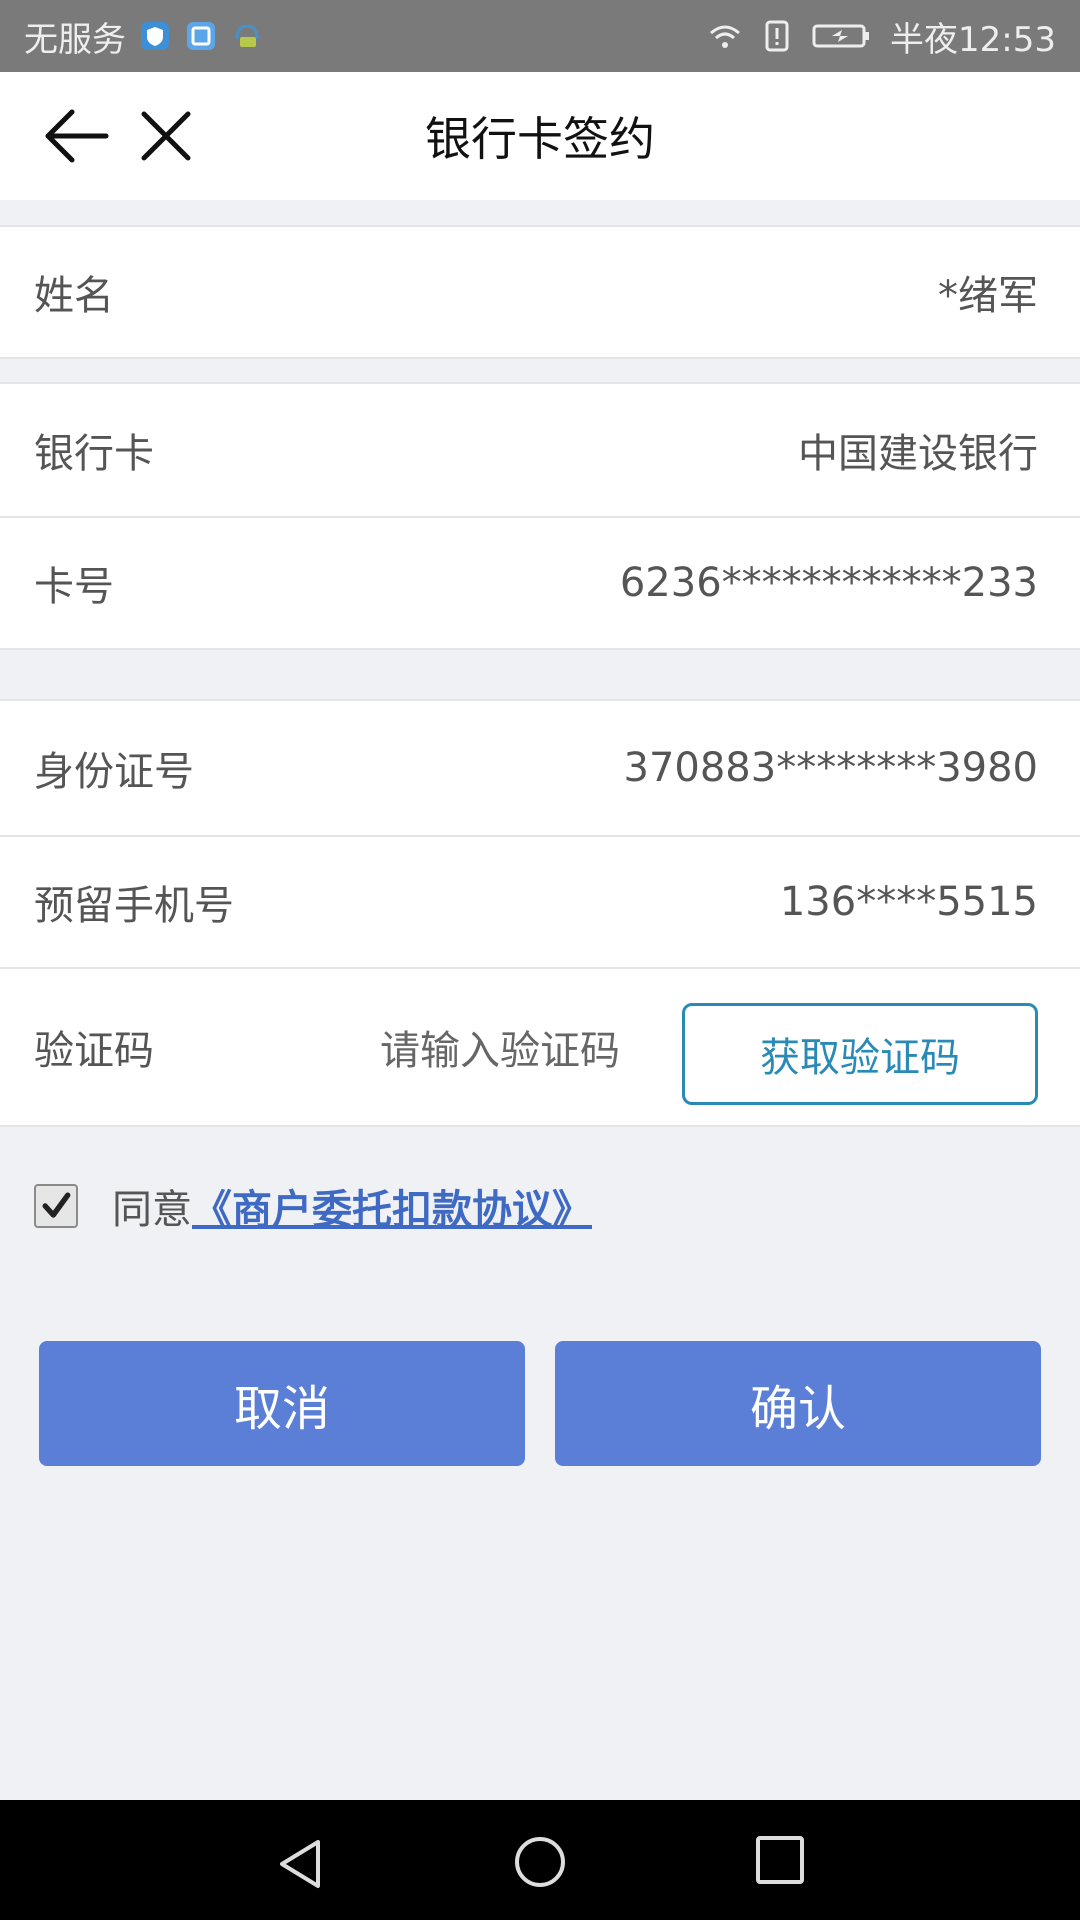 The image size is (1080, 1920). I want to click on system-nav-bar, so click(540, 1860).